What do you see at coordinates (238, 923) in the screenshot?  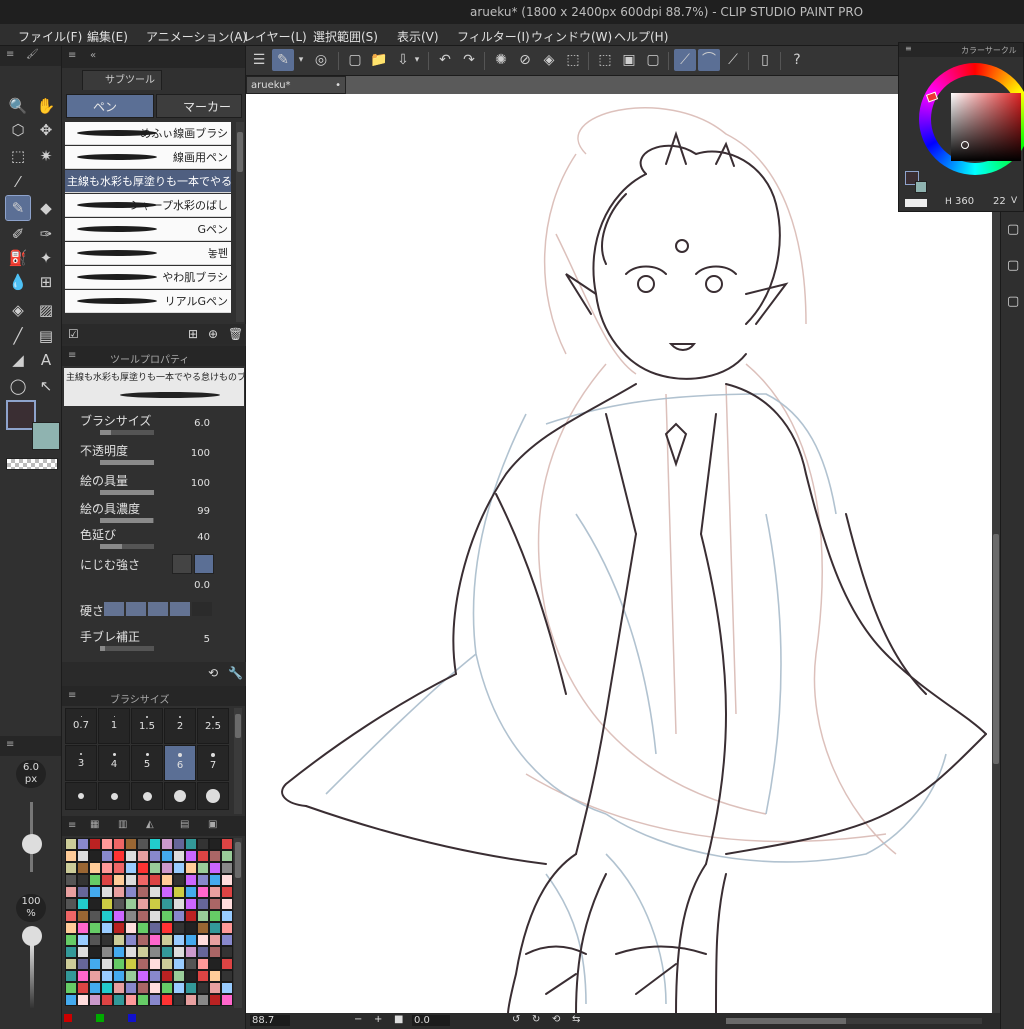 I see `palette-scrollbar` at bounding box center [238, 923].